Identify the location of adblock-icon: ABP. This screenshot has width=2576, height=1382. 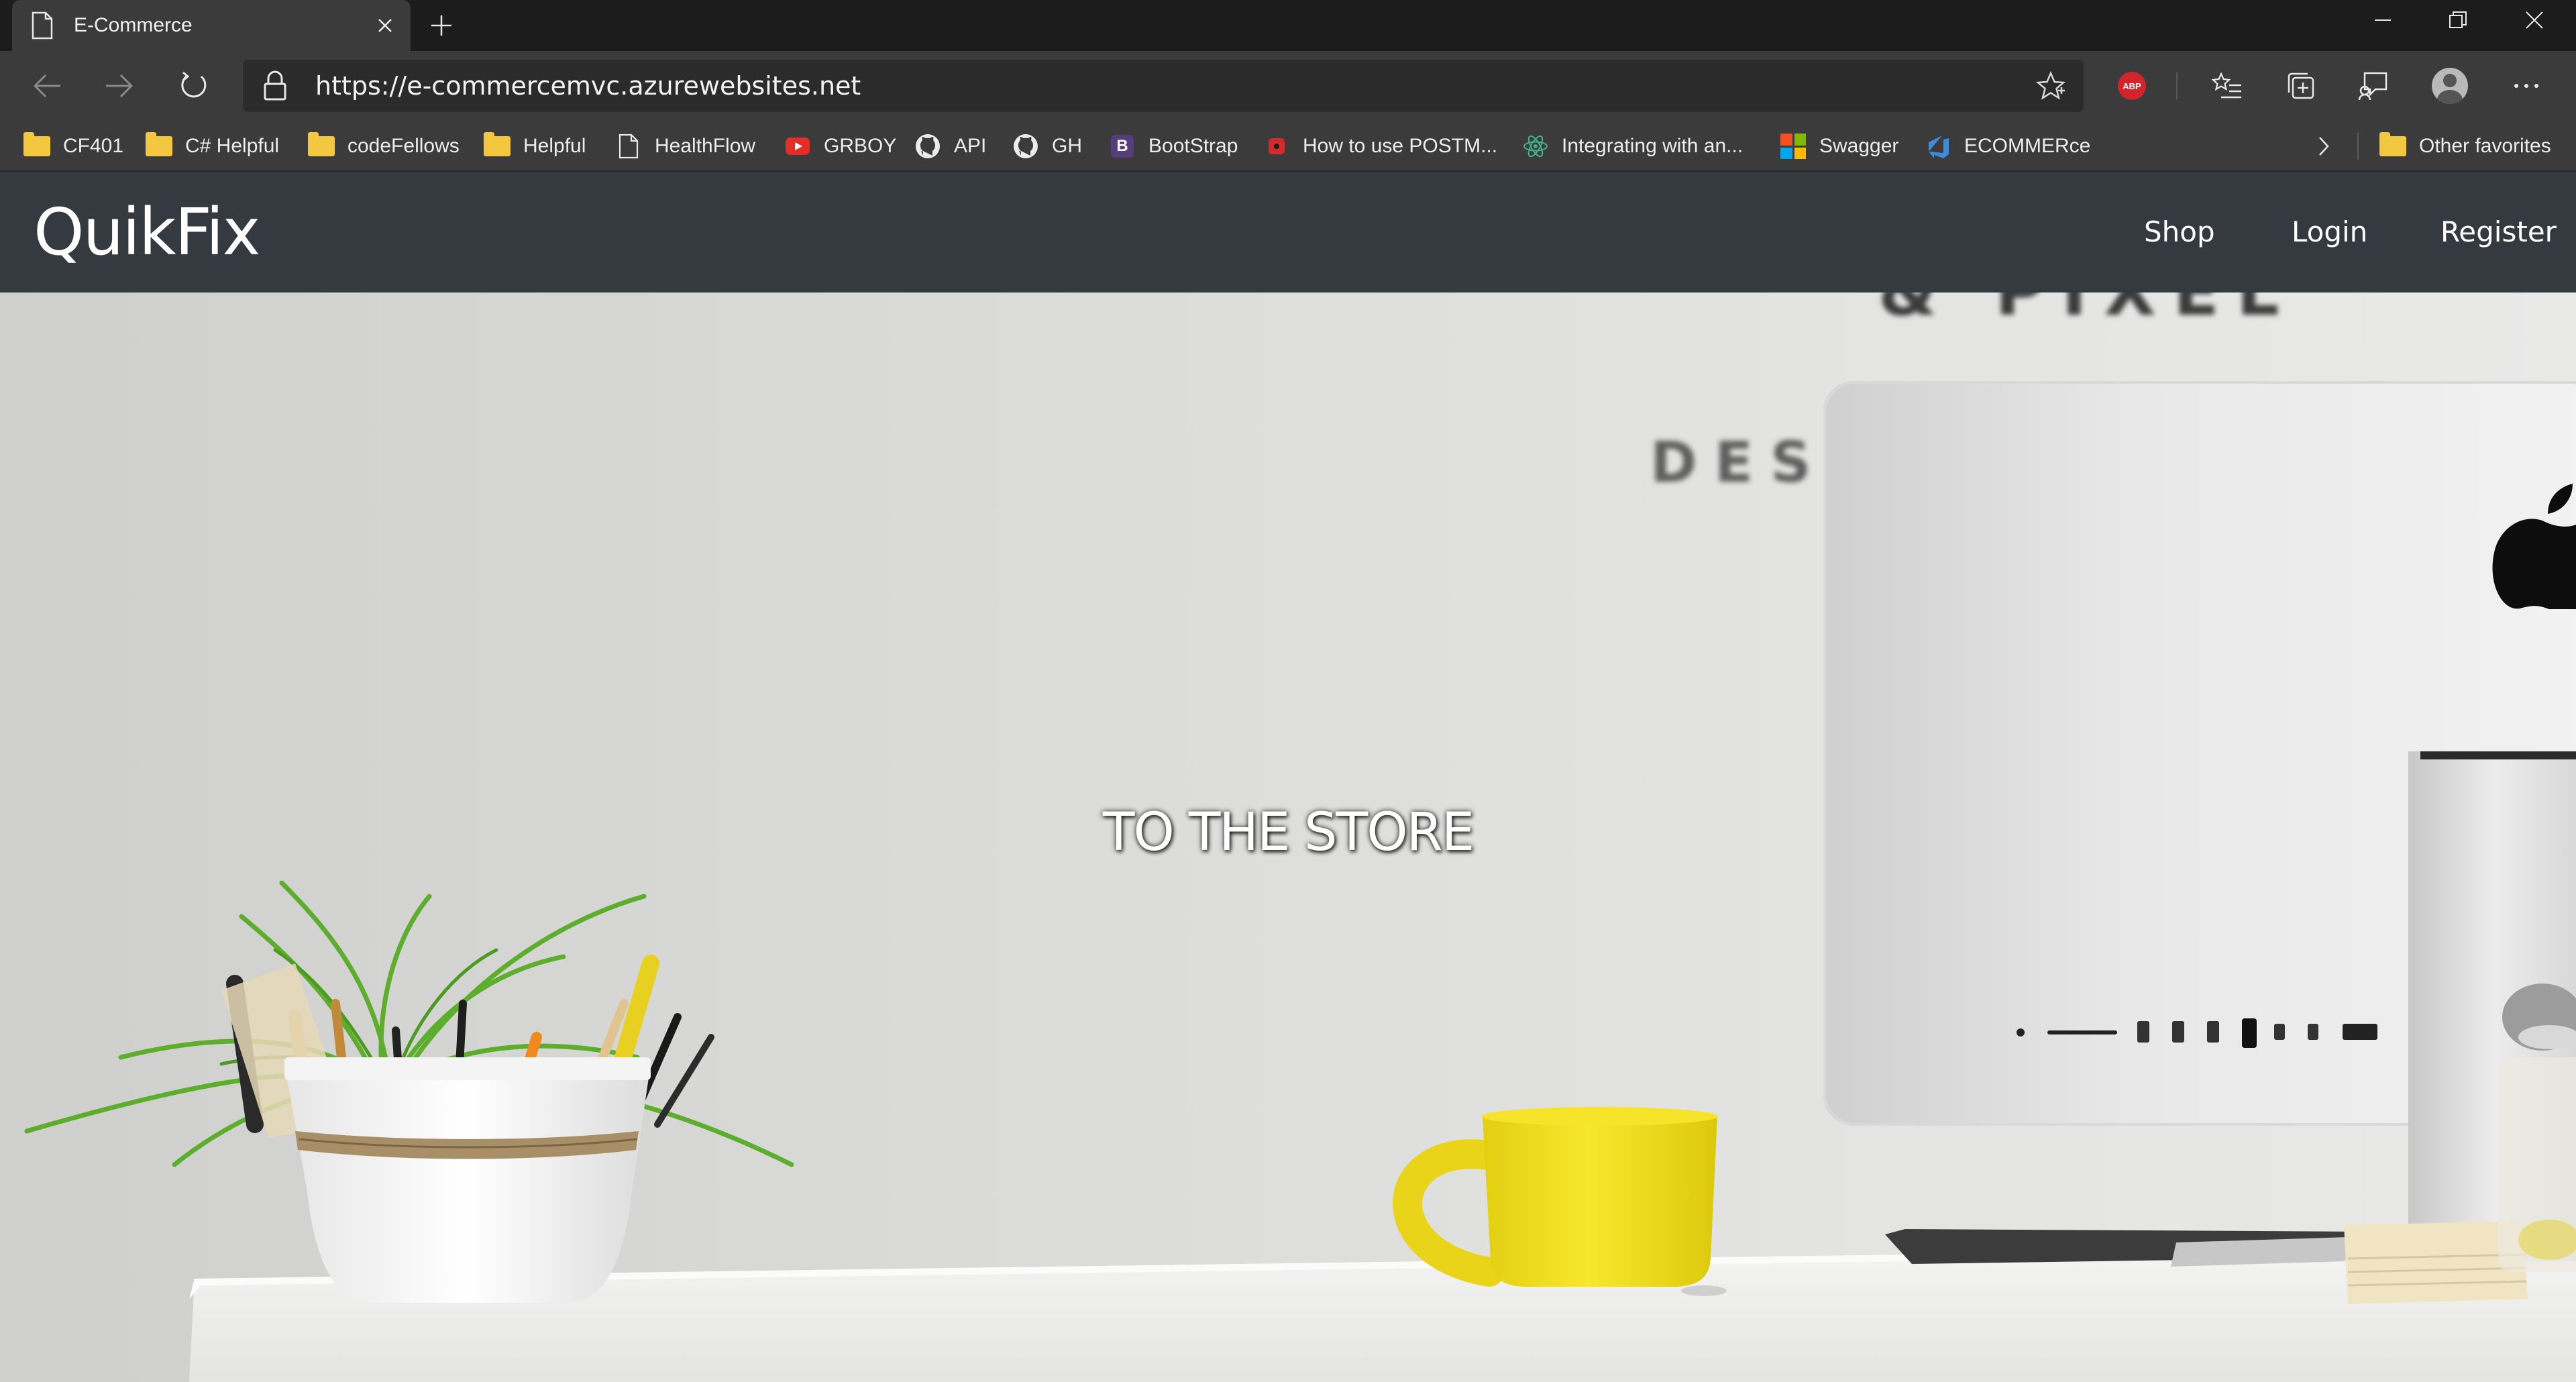
(2131, 85).